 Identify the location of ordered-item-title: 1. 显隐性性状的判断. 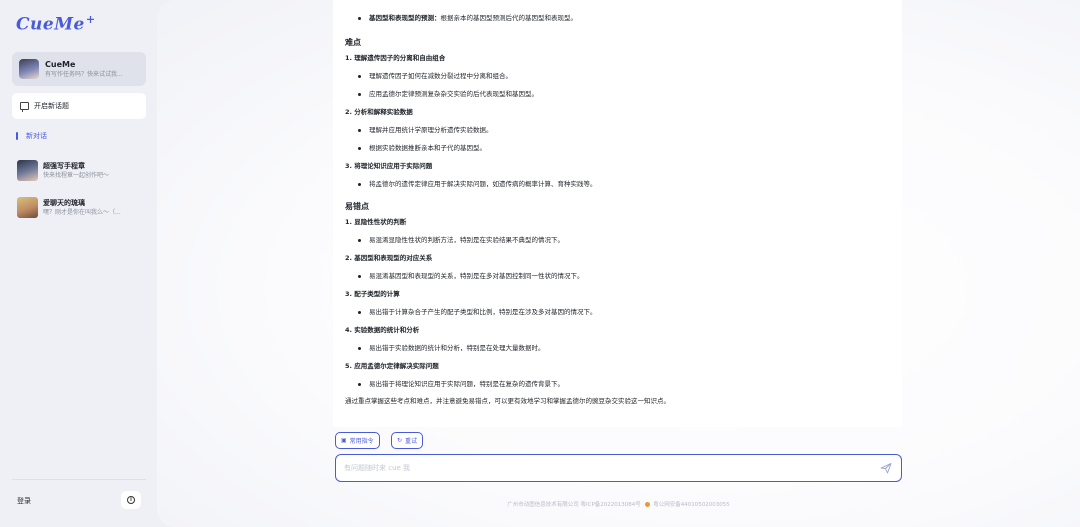
(376, 222).